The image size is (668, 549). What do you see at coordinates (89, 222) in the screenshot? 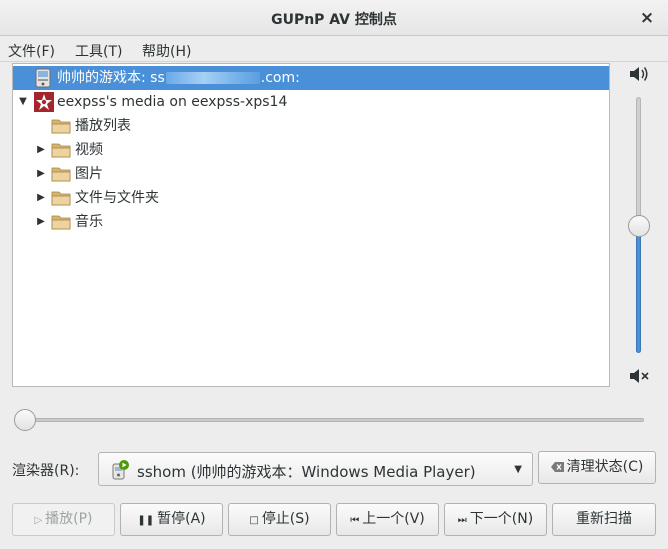
I see `tree-row-label: 音乐` at bounding box center [89, 222].